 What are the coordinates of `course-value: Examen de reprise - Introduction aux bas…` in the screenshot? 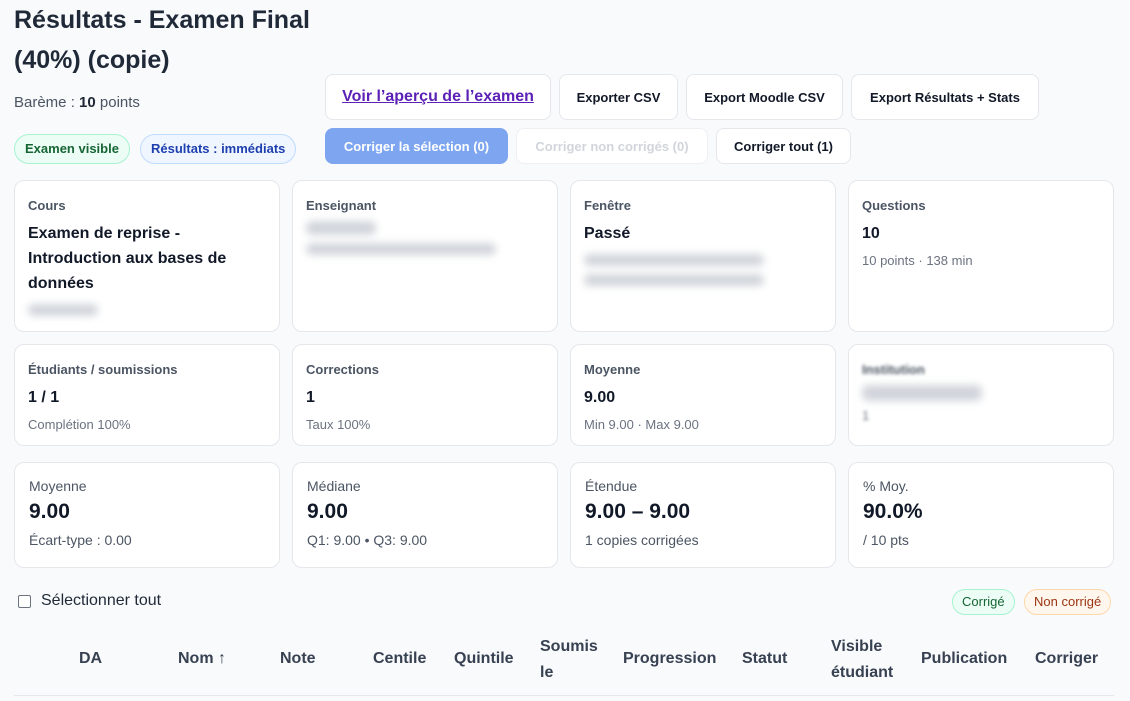 It's located at (127, 258).